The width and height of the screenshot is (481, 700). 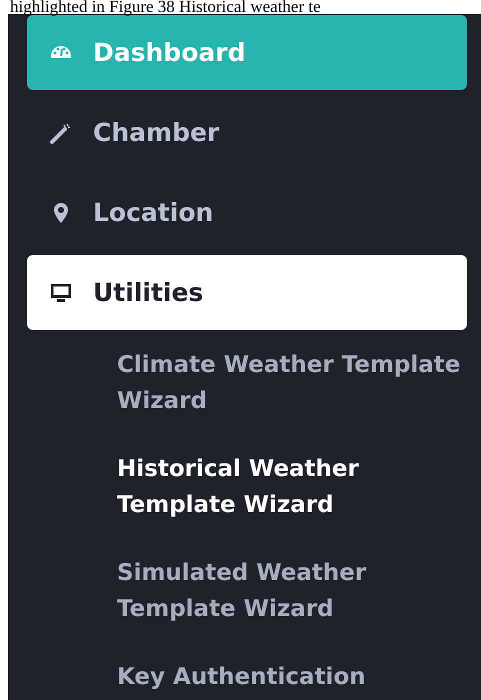 What do you see at coordinates (165, 7) in the screenshot?
I see `caption-text: highlighted in Figure 38 Historical weather te` at bounding box center [165, 7].